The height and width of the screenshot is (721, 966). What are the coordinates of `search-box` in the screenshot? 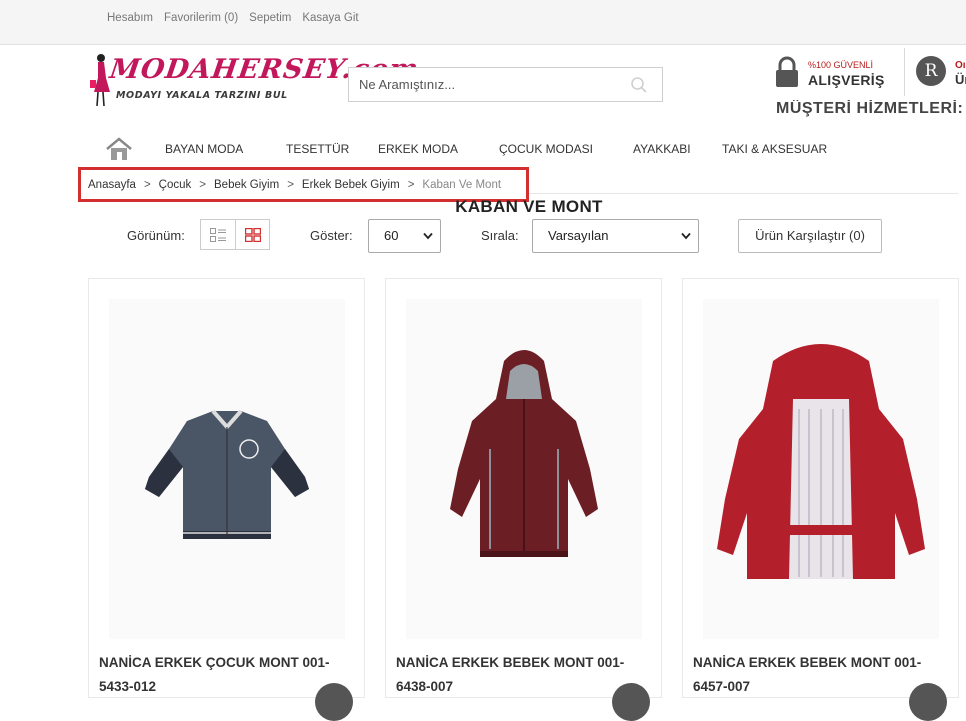 It's located at (505, 84).